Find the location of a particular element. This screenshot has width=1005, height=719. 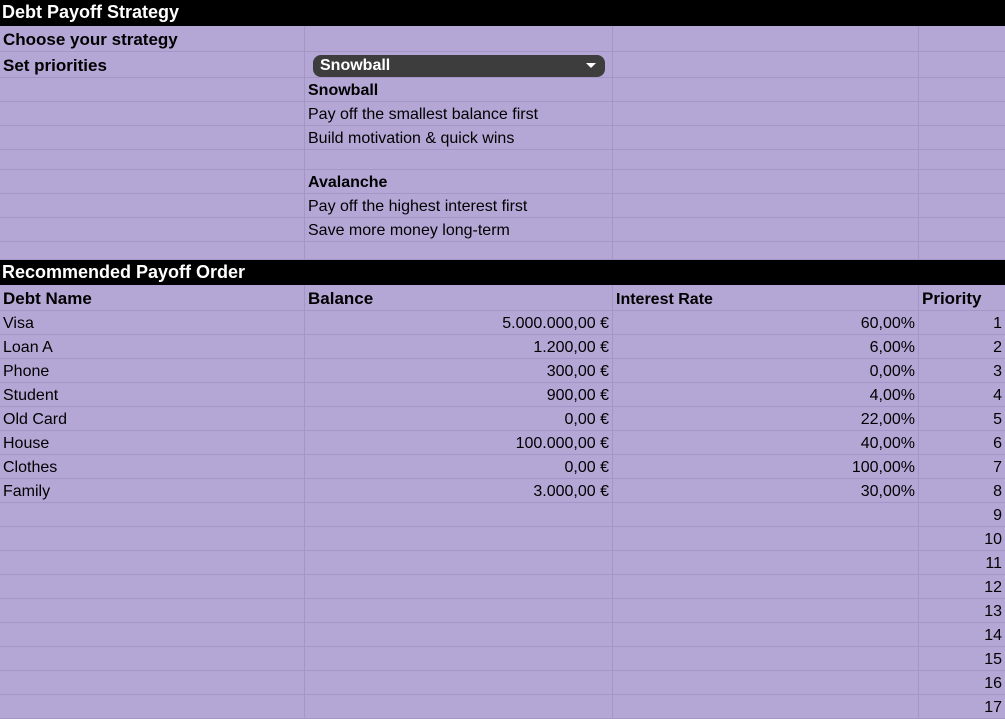

cell: Pay off the smallest balance first is located at coordinates (459, 114).